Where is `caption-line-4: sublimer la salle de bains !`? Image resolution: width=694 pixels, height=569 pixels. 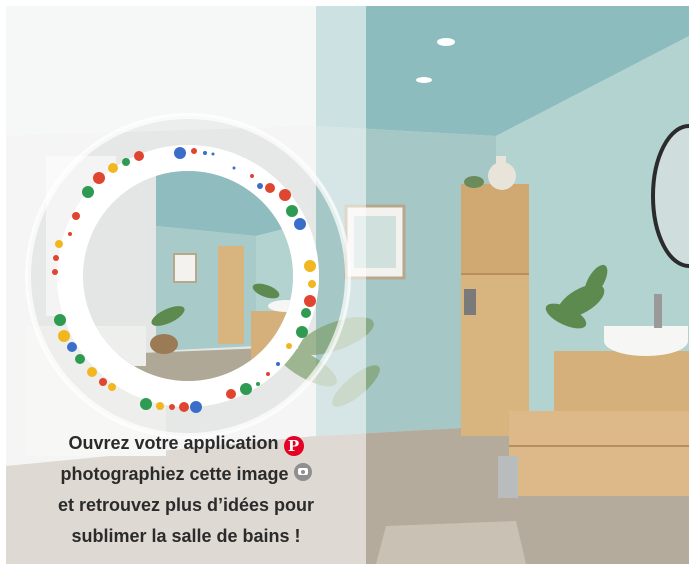 caption-line-4: sublimer la salle de bains ! is located at coordinates (186, 536).